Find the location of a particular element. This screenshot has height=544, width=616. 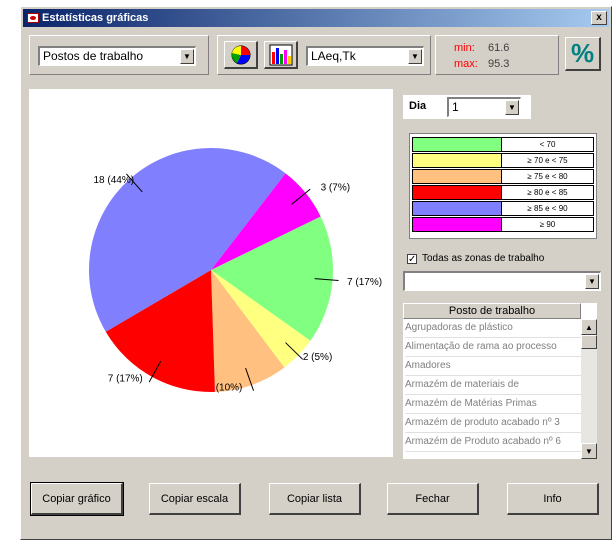

group-select-value: Postos de trabalho is located at coordinates (93, 56).